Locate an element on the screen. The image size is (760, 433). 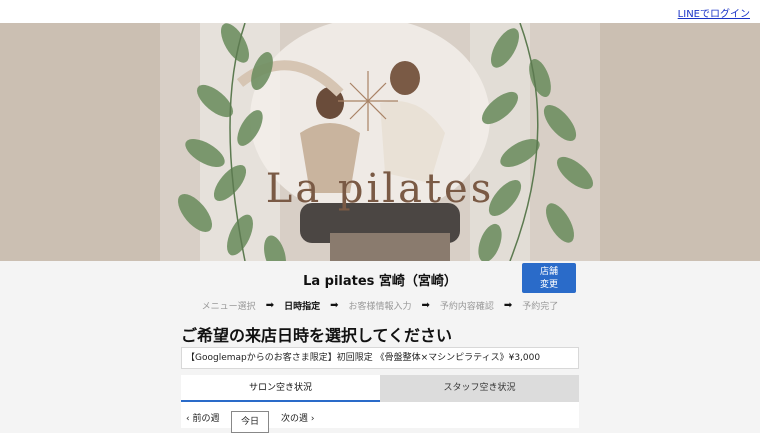
step-customer-info: お客様情報入力 is located at coordinates (380, 307).